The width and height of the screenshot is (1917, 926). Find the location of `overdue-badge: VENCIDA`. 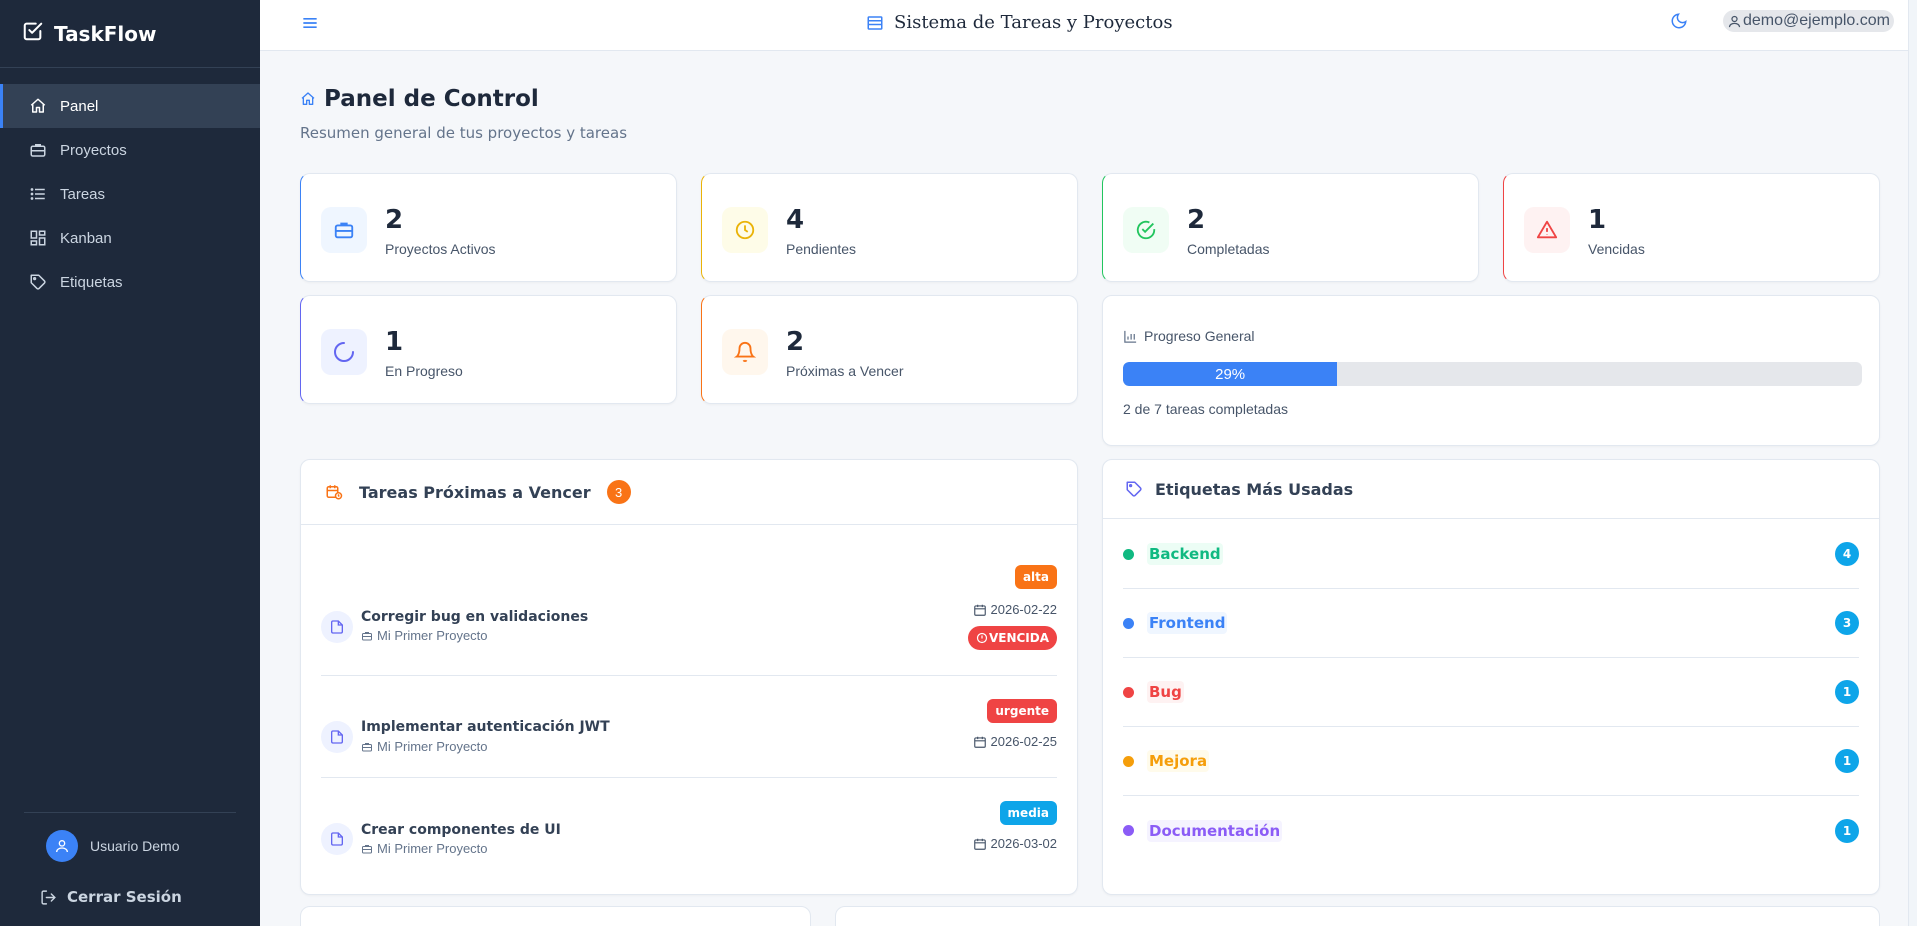

overdue-badge: VENCIDA is located at coordinates (1012, 638).